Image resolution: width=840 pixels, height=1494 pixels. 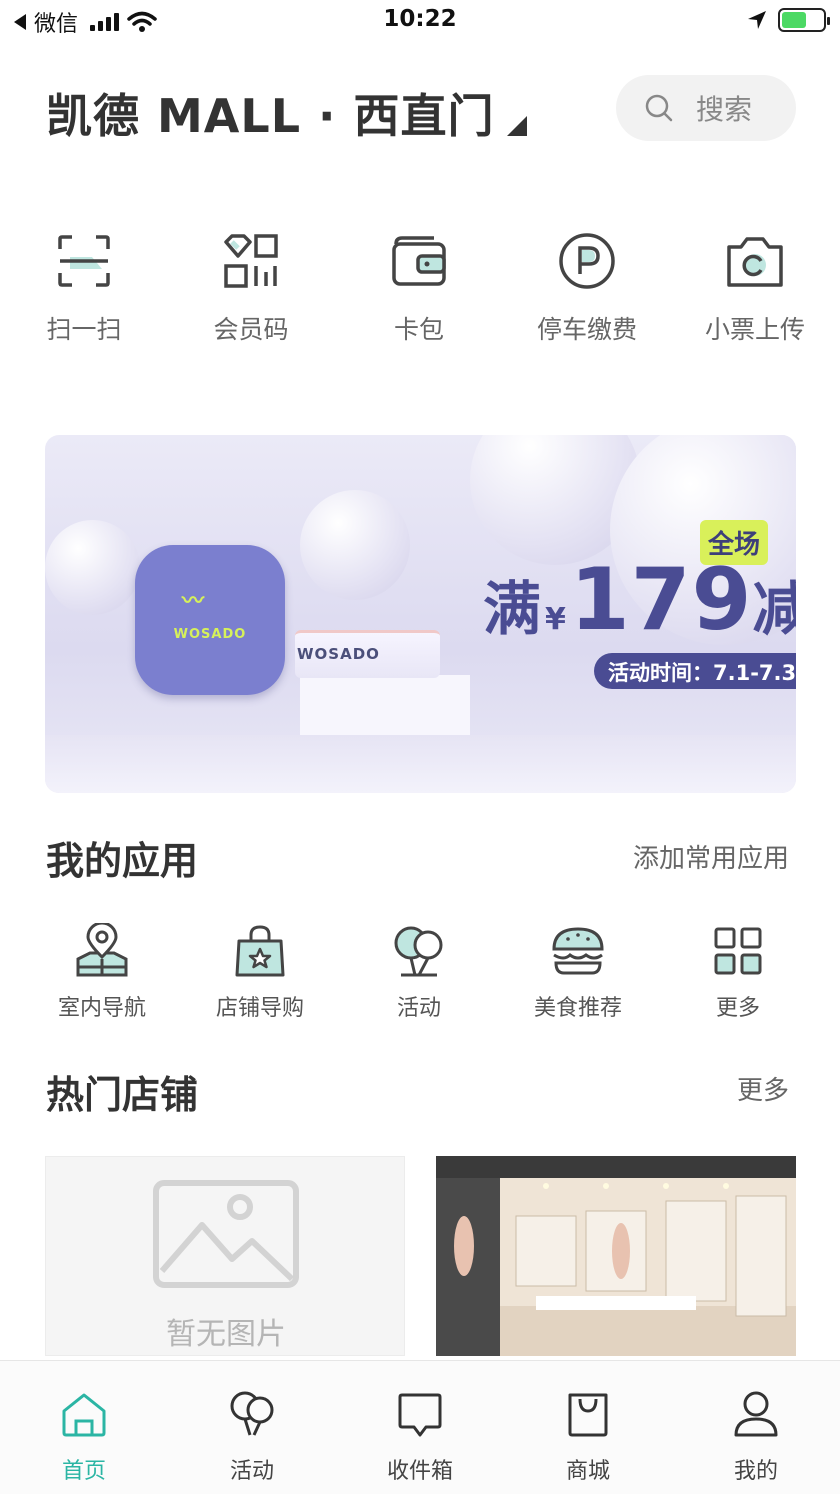 What do you see at coordinates (555, 619) in the screenshot?
I see `promo-currency: ¥` at bounding box center [555, 619].